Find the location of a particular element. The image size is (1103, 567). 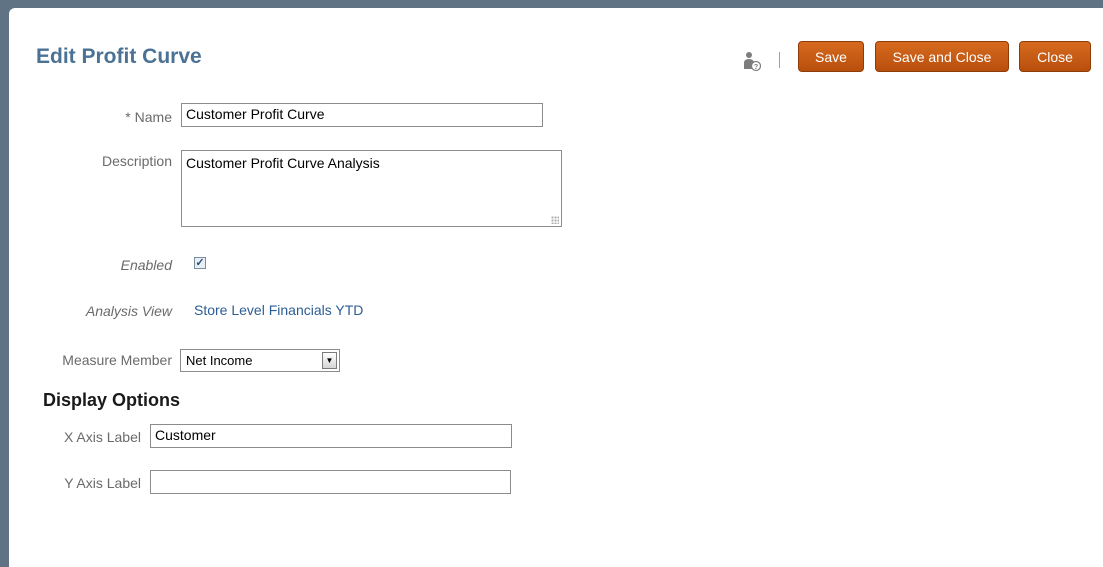

user-help-icon: ? is located at coordinates (752, 61).